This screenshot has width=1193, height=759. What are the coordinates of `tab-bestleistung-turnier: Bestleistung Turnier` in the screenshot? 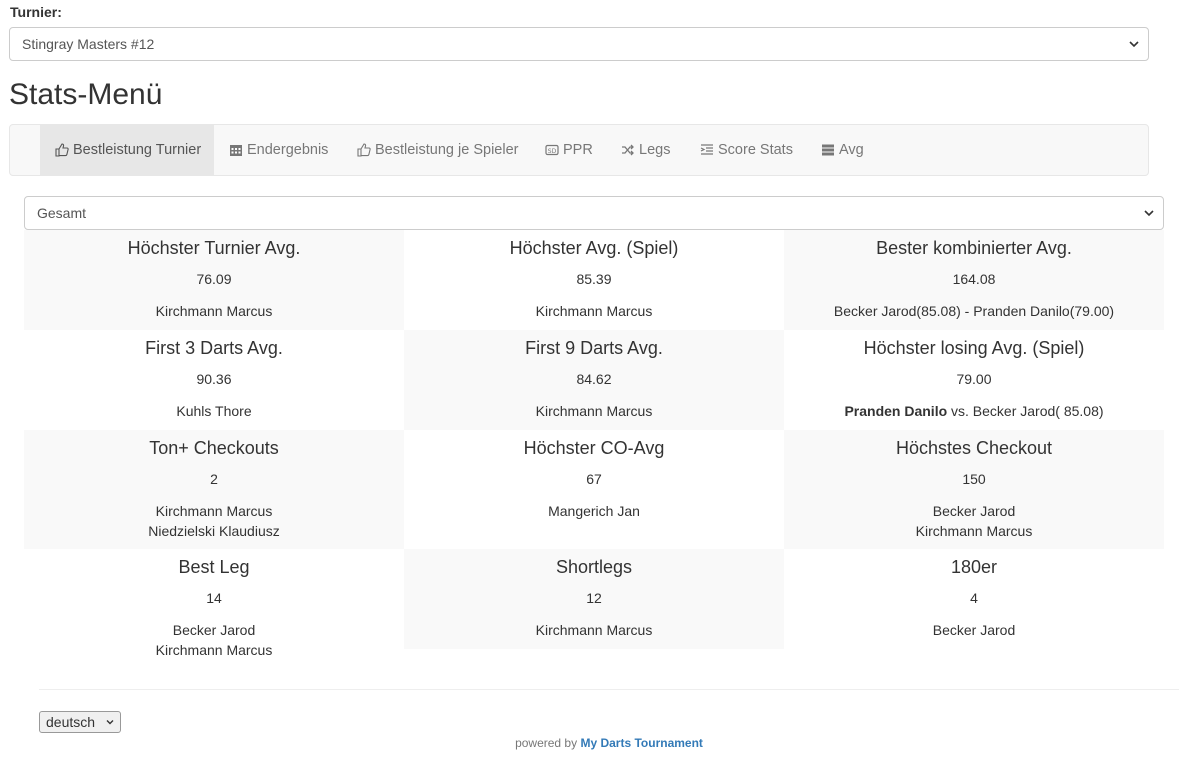 It's located at (127, 150).